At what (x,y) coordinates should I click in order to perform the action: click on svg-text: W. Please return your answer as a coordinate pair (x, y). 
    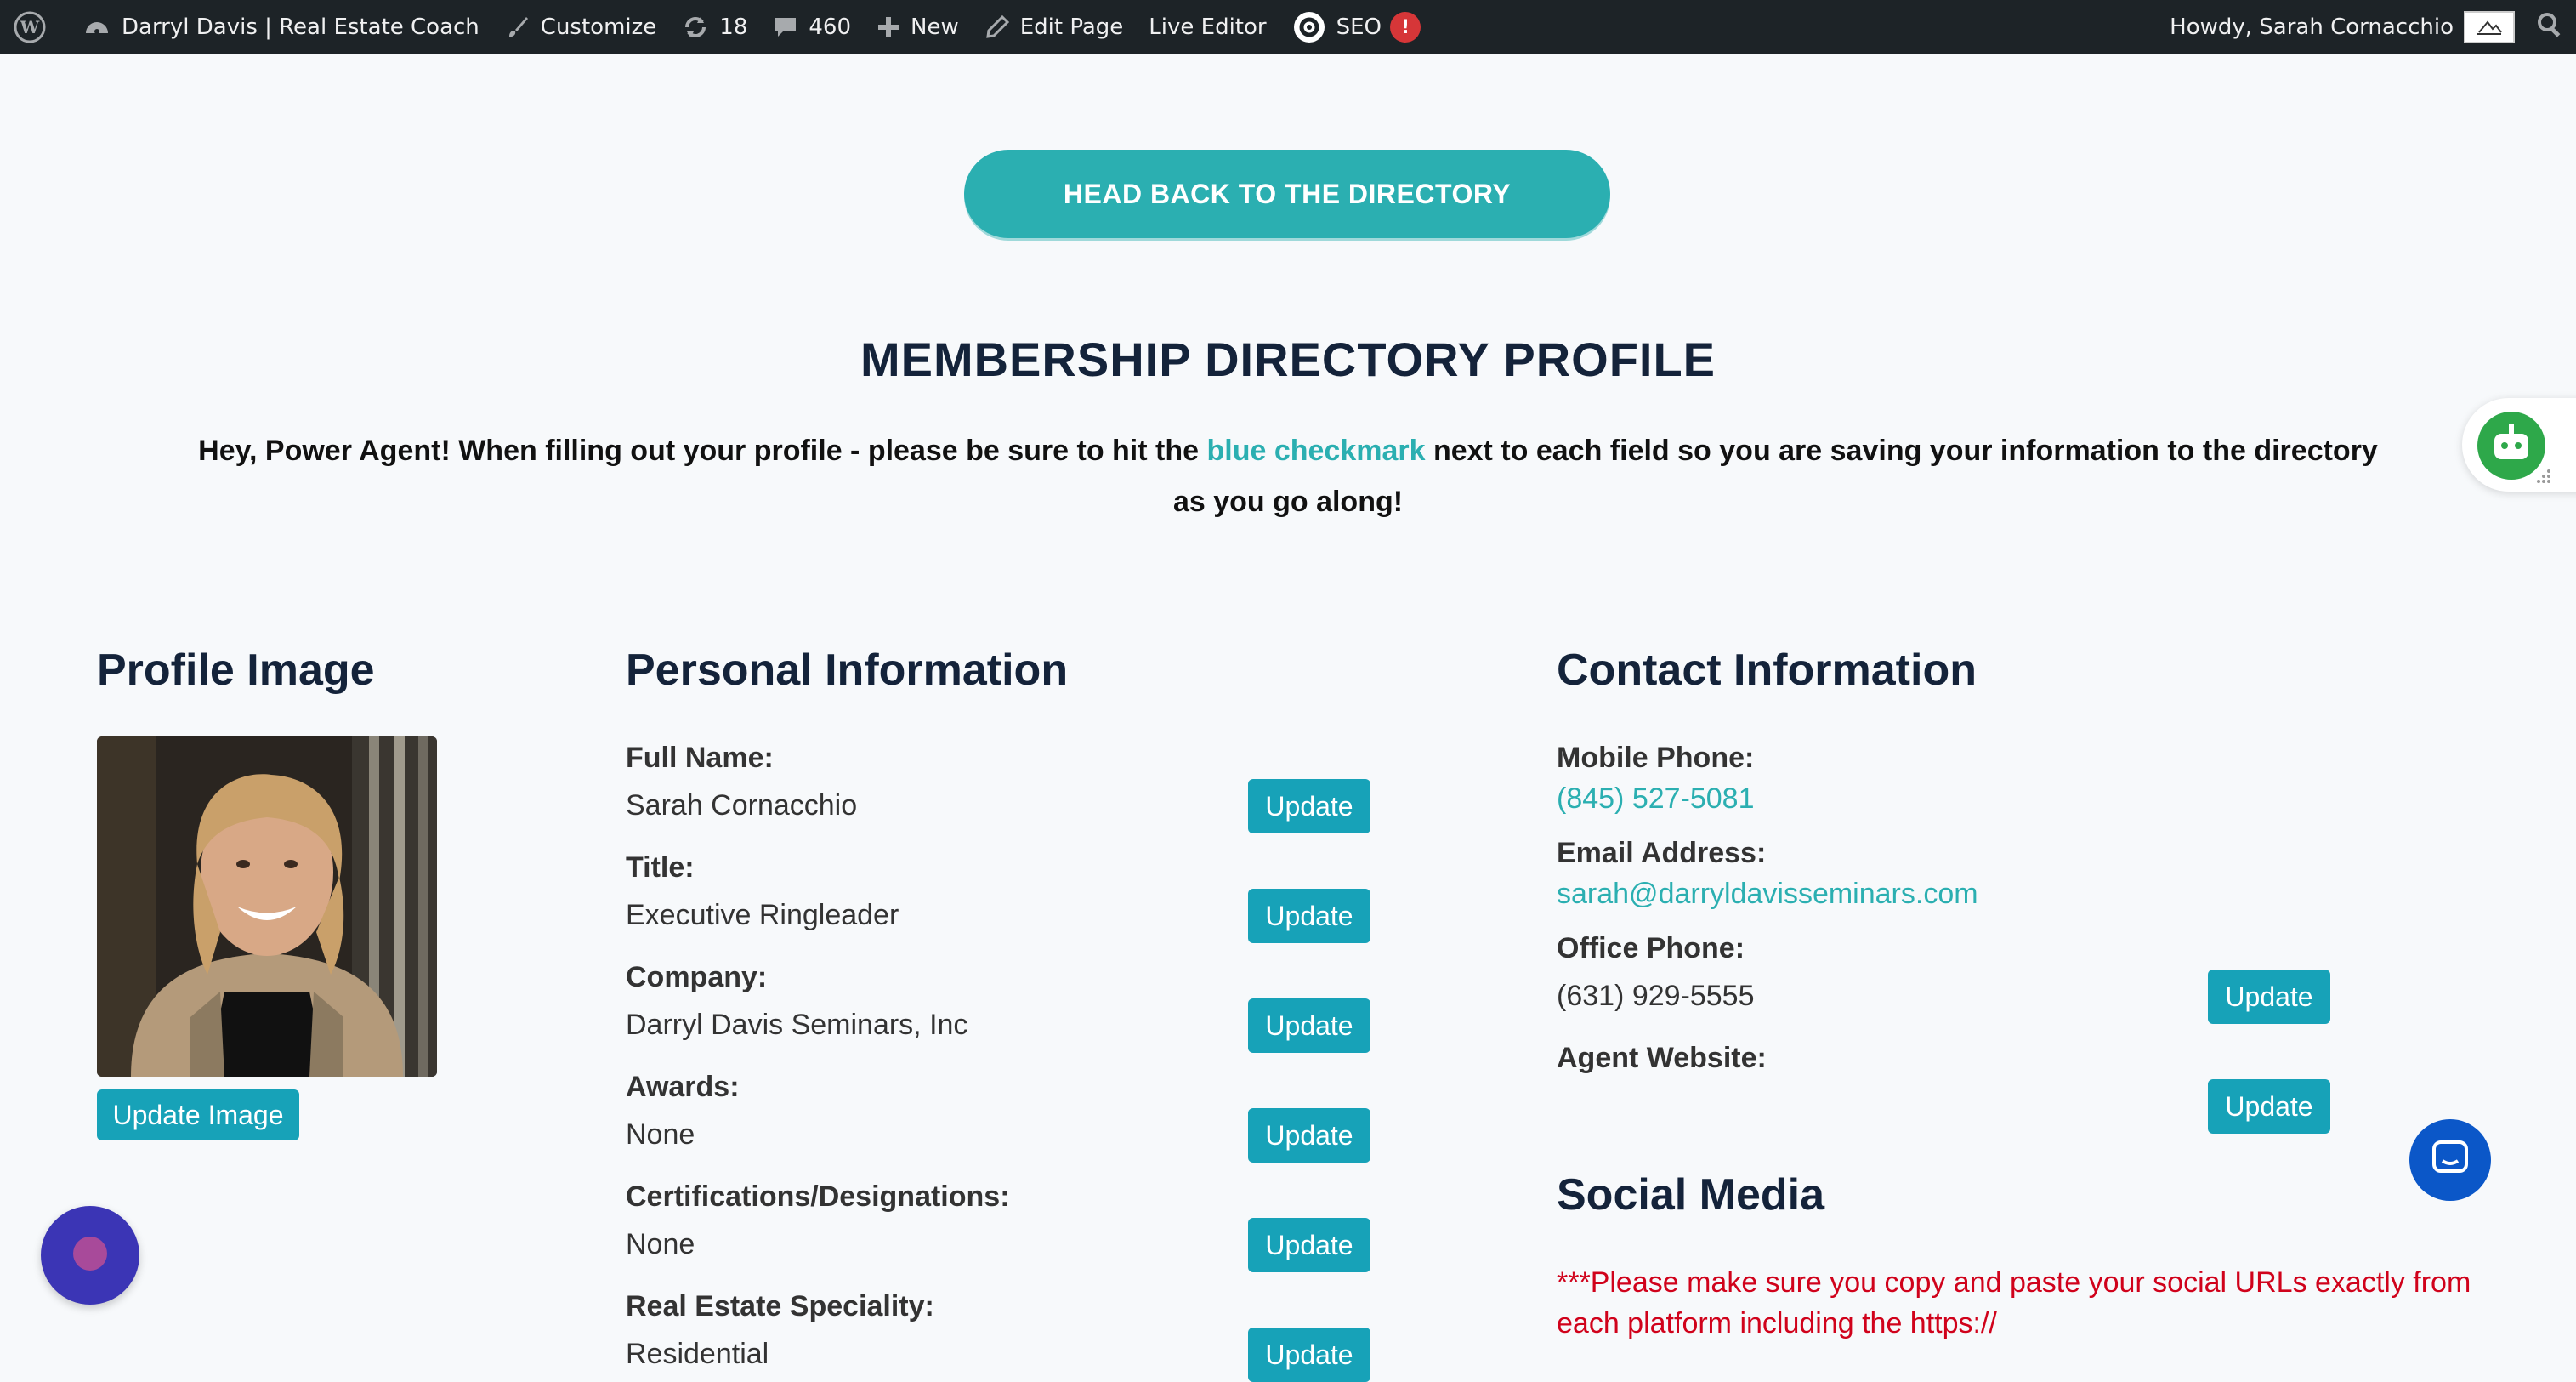
    Looking at the image, I should click on (30, 27).